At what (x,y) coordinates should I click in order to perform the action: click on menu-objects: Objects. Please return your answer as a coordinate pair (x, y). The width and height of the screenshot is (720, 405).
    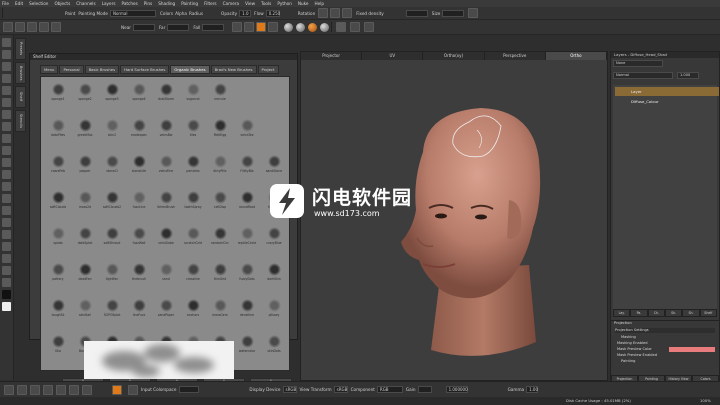
    Looking at the image, I should click on (62, 3).